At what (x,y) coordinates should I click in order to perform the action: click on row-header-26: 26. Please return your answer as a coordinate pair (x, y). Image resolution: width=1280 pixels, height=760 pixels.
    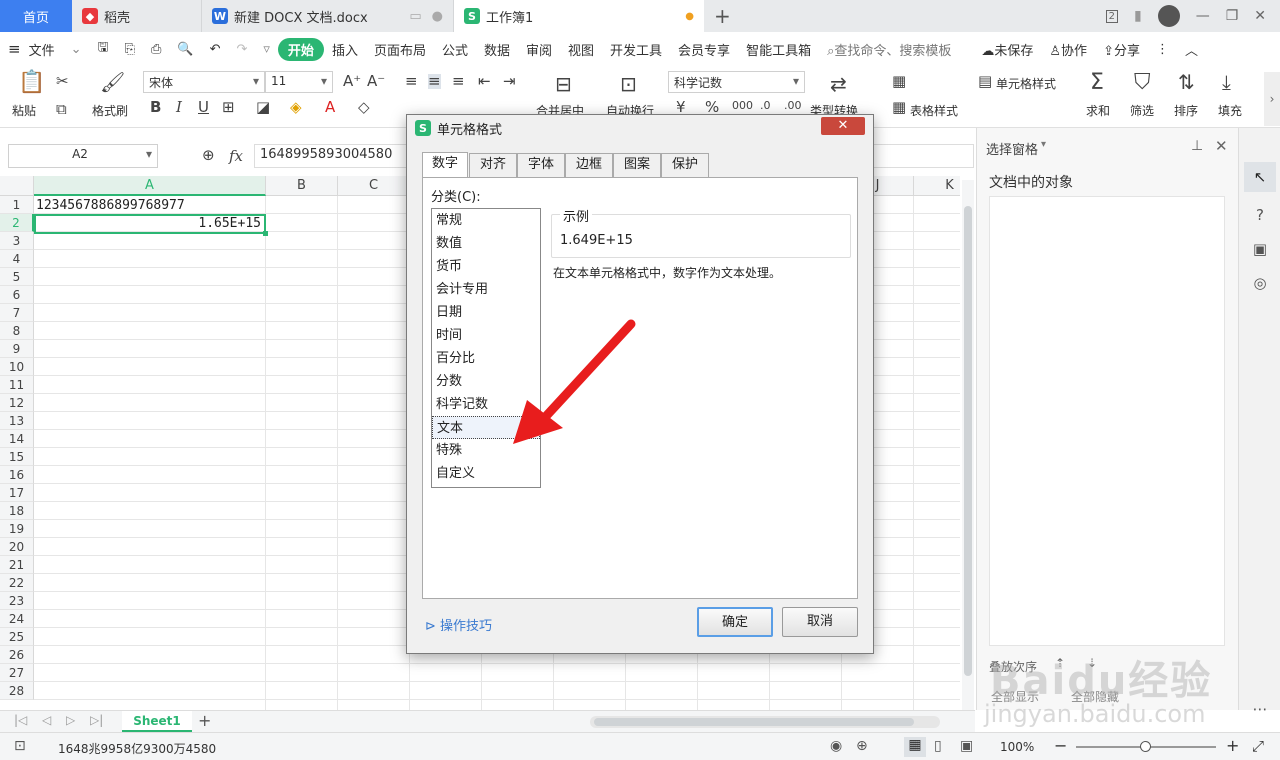
    Looking at the image, I should click on (17, 655).